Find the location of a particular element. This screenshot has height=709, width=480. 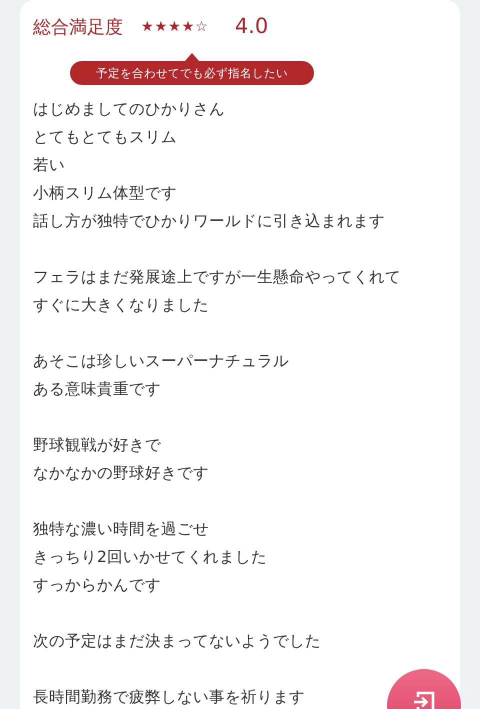

review-text: なかなかの野球好きです is located at coordinates (121, 473).